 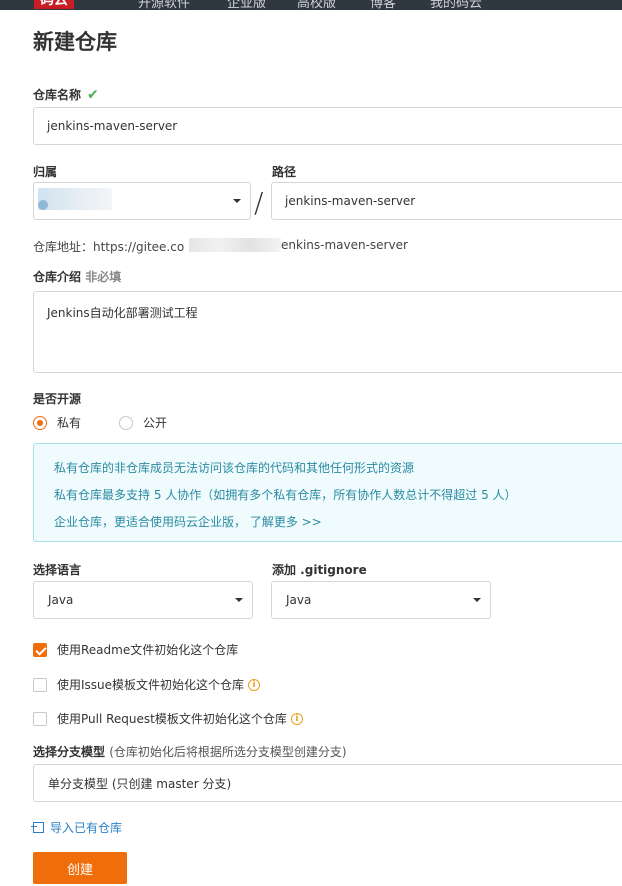 I want to click on create-button: 创建, so click(x=80, y=868).